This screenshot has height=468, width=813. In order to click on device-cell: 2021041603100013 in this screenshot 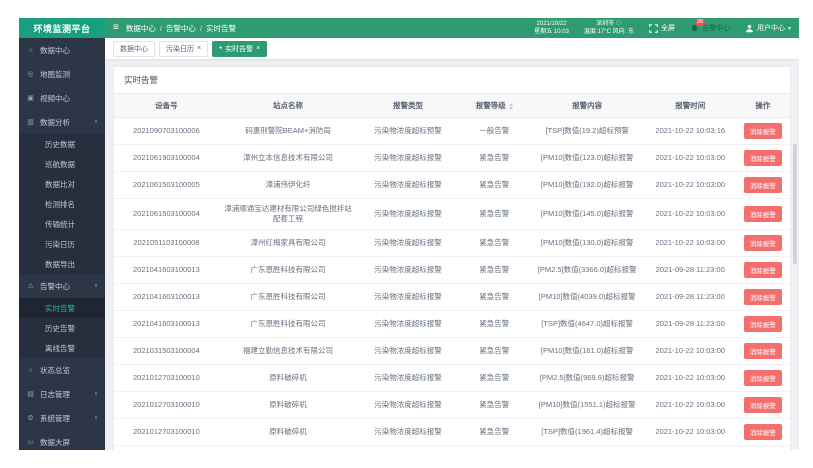, I will do `click(166, 324)`.